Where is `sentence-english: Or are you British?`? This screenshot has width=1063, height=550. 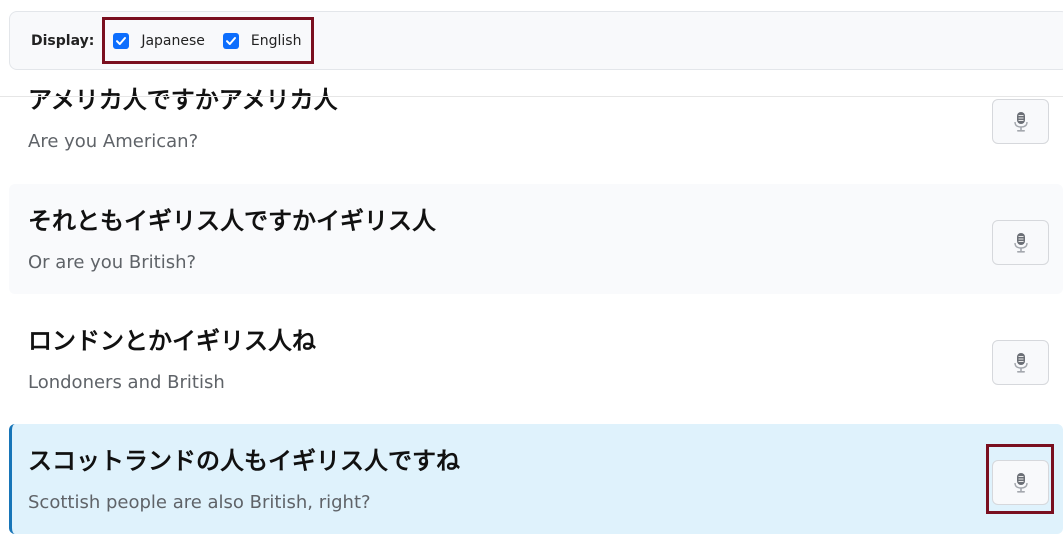
sentence-english: Or are you British? is located at coordinates (112, 262).